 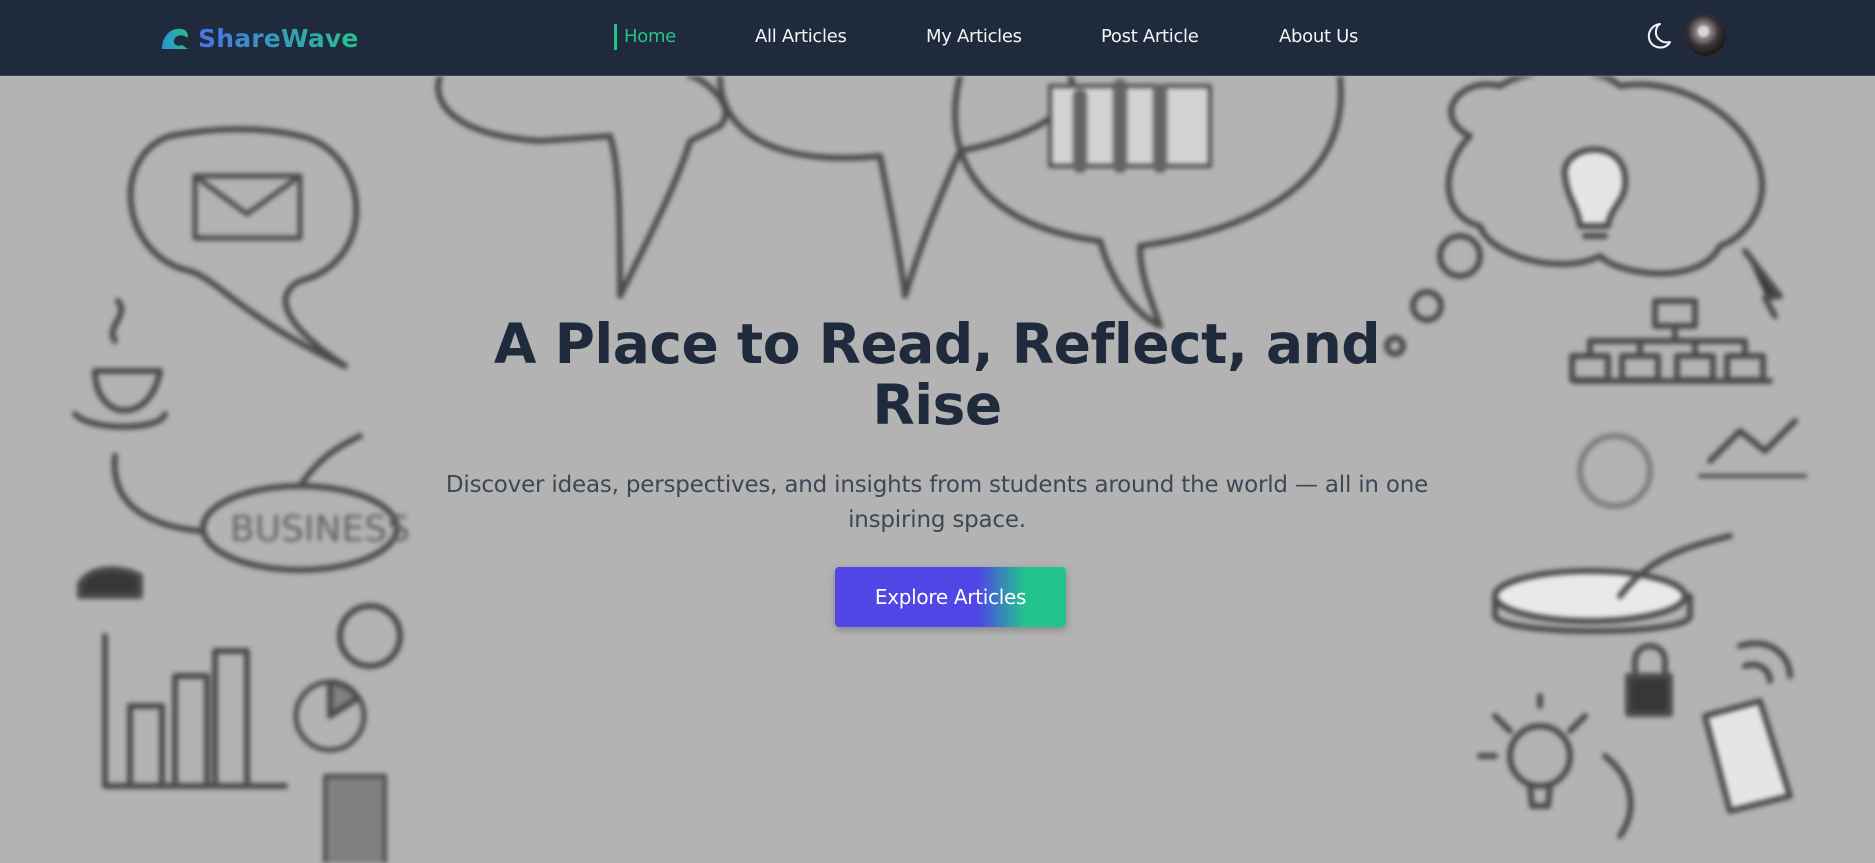 I want to click on nav-post-article: Post Article, so click(x=1150, y=37).